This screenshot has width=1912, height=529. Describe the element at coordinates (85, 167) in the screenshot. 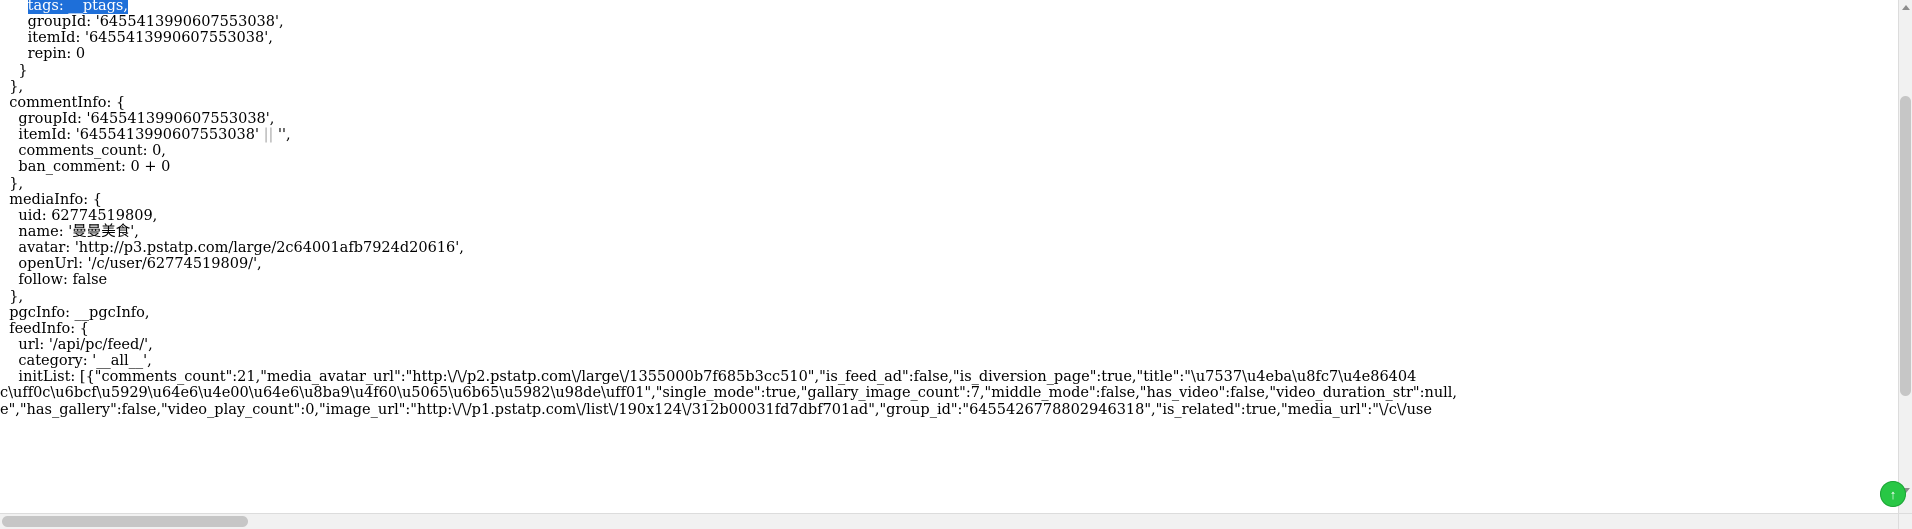

I see `code-line: ban_comment: 0 + 0` at that location.